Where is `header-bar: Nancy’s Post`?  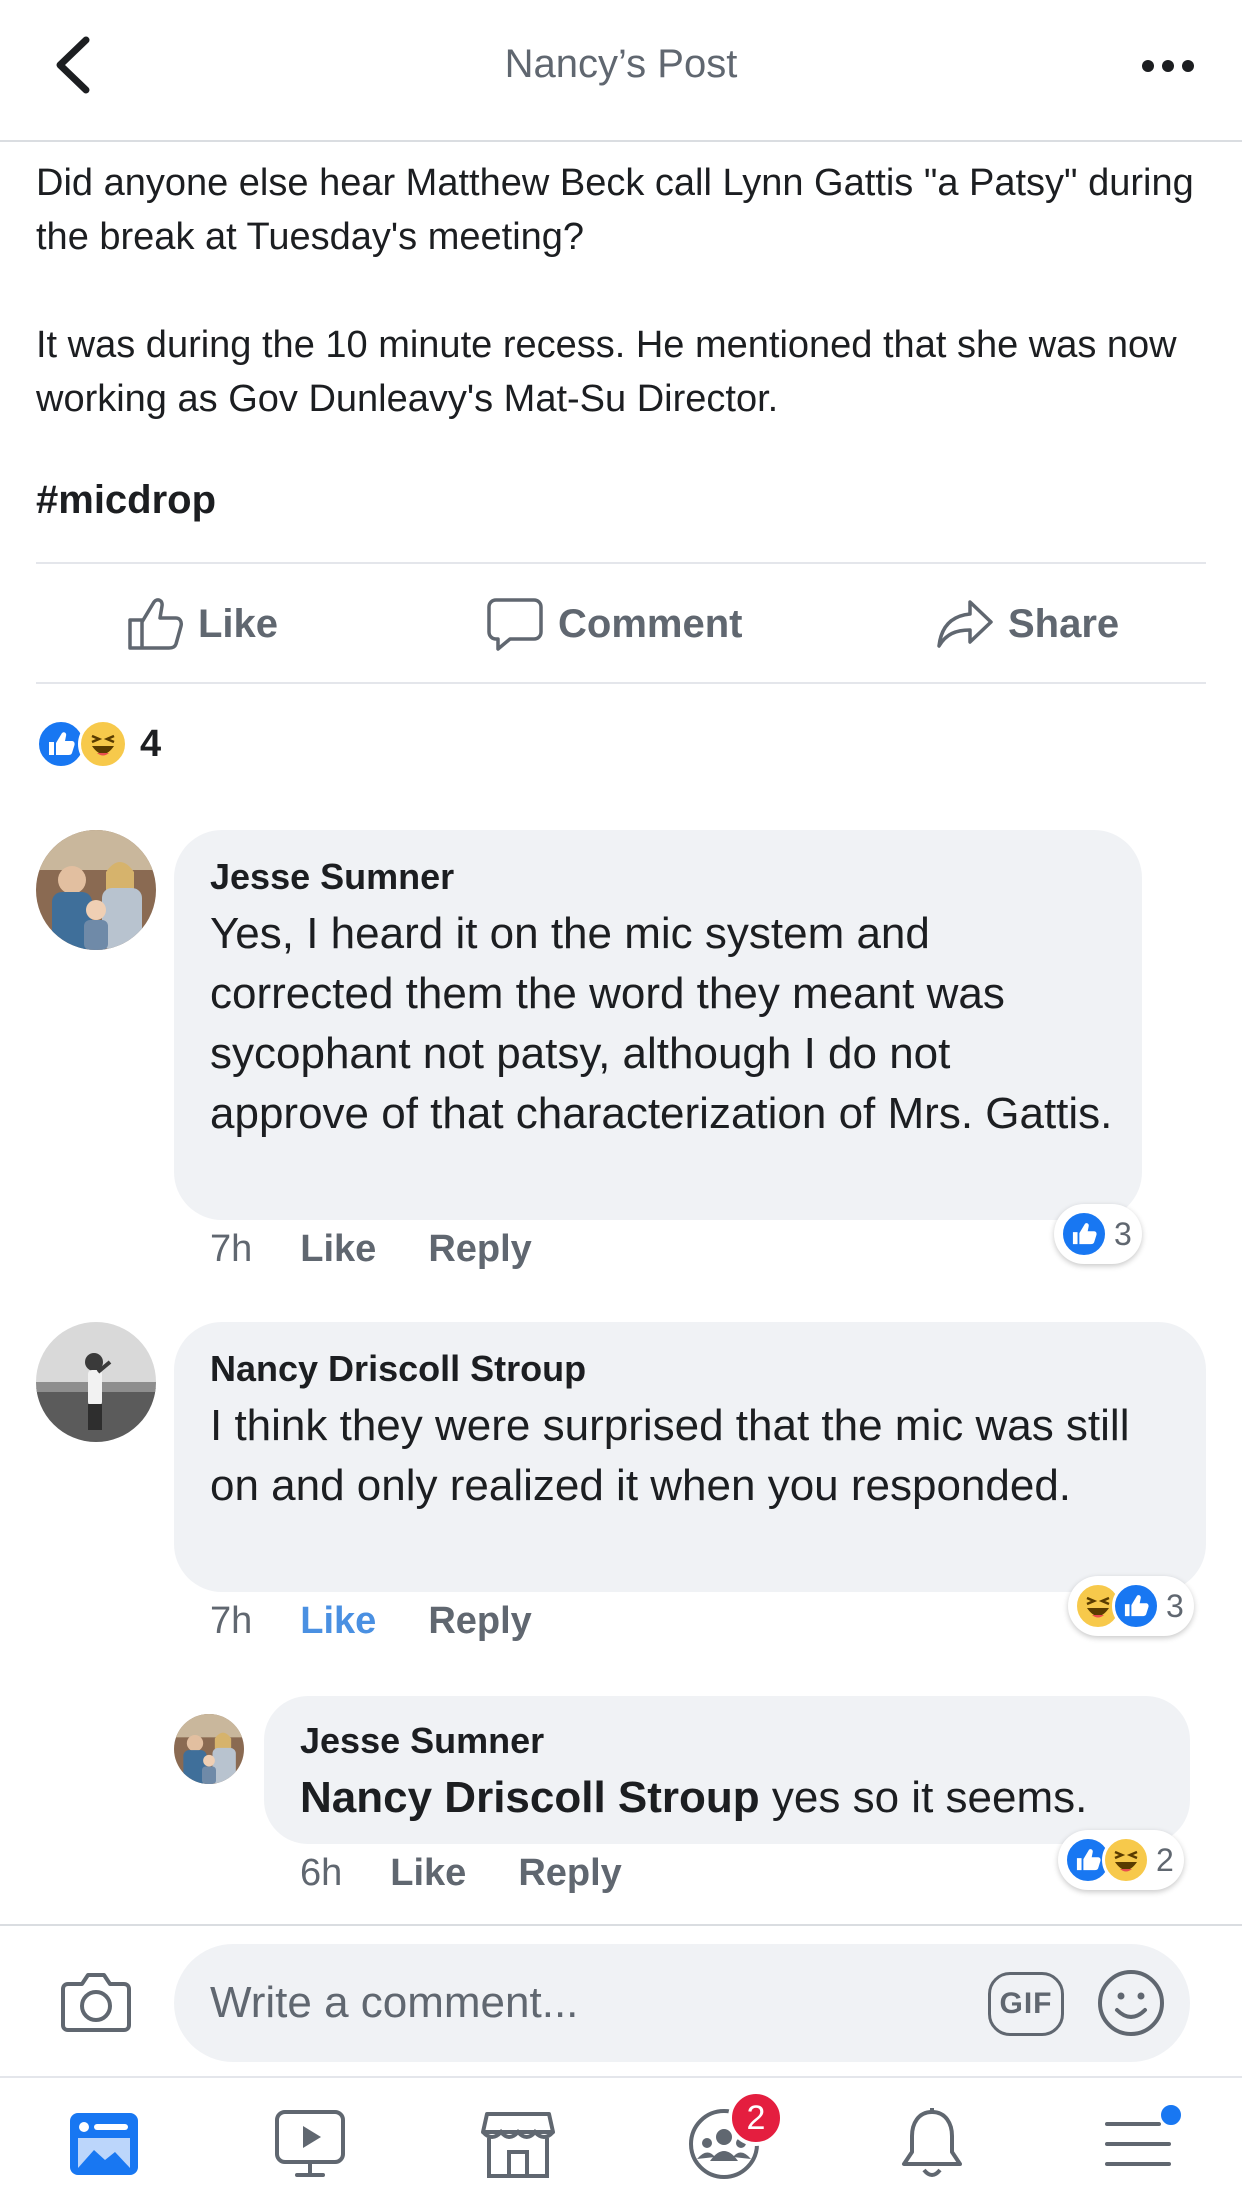
header-bar: Nancy’s Post is located at coordinates (621, 71).